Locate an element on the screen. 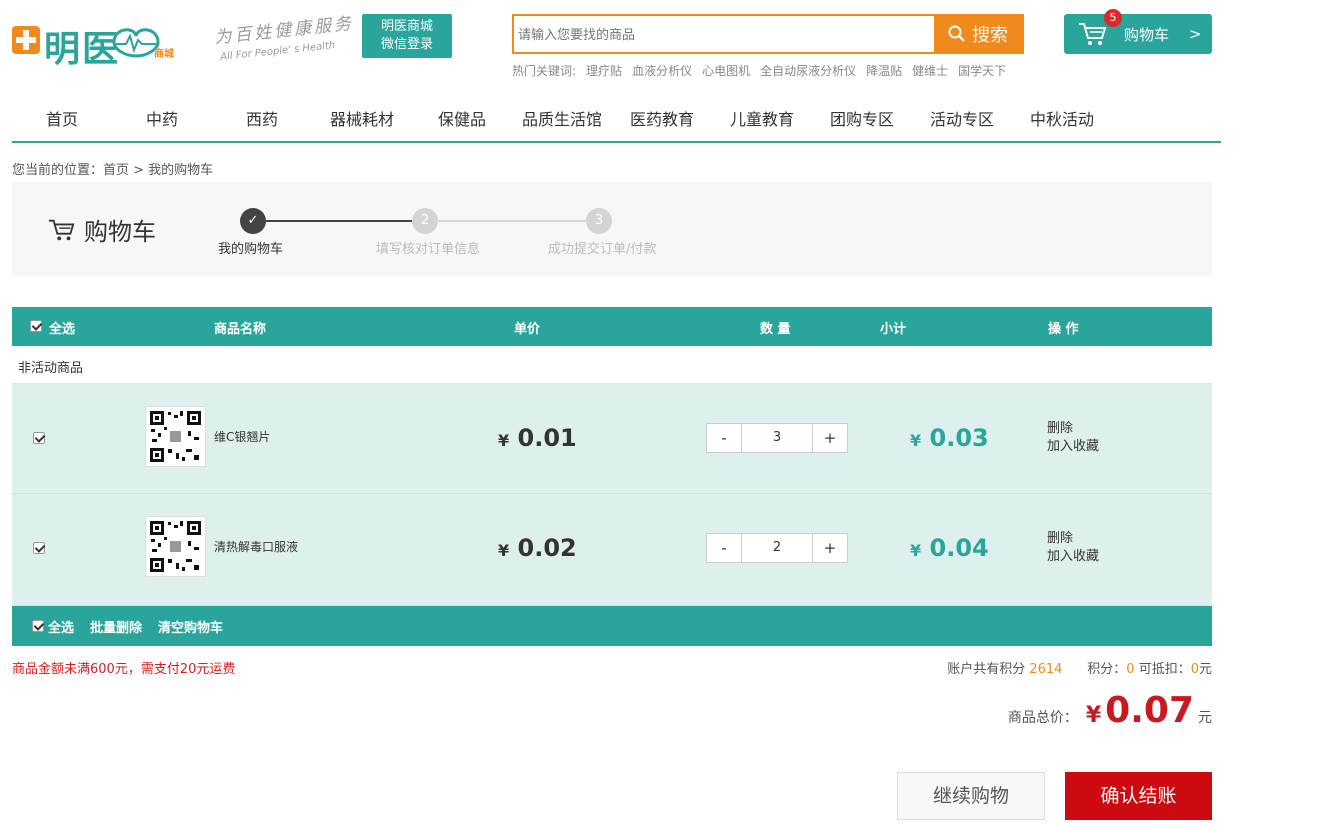  deduct-label: 可抵扣： is located at coordinates (1164, 669).